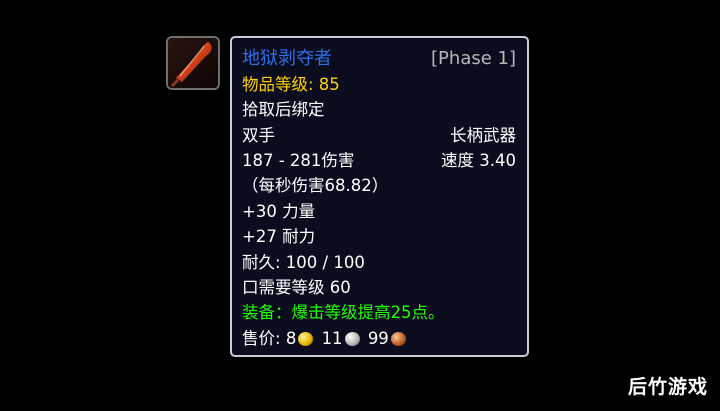 The width and height of the screenshot is (720, 411). I want to click on equip-effect: 装备：爆击等级提高25点。, so click(343, 312).